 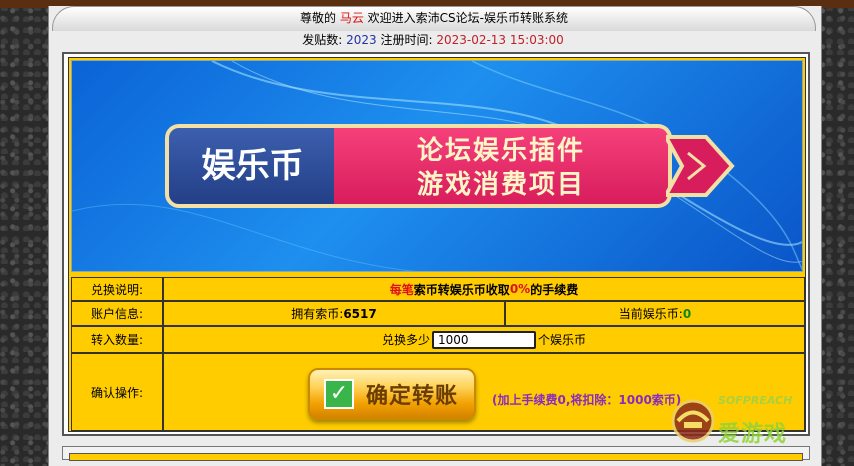 I want to click on watermark-line2: 爱游戏, so click(x=753, y=434).